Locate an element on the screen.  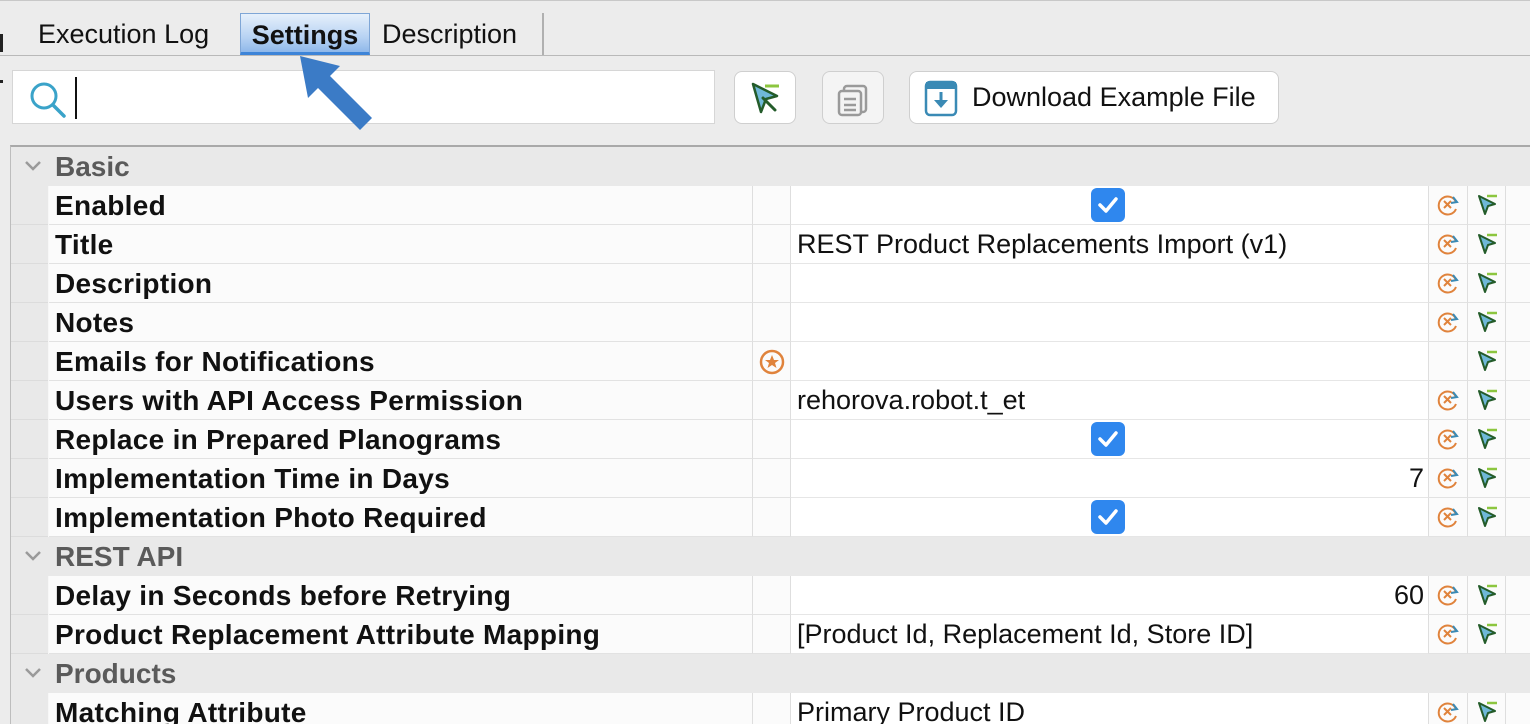
search-input is located at coordinates (389, 98).